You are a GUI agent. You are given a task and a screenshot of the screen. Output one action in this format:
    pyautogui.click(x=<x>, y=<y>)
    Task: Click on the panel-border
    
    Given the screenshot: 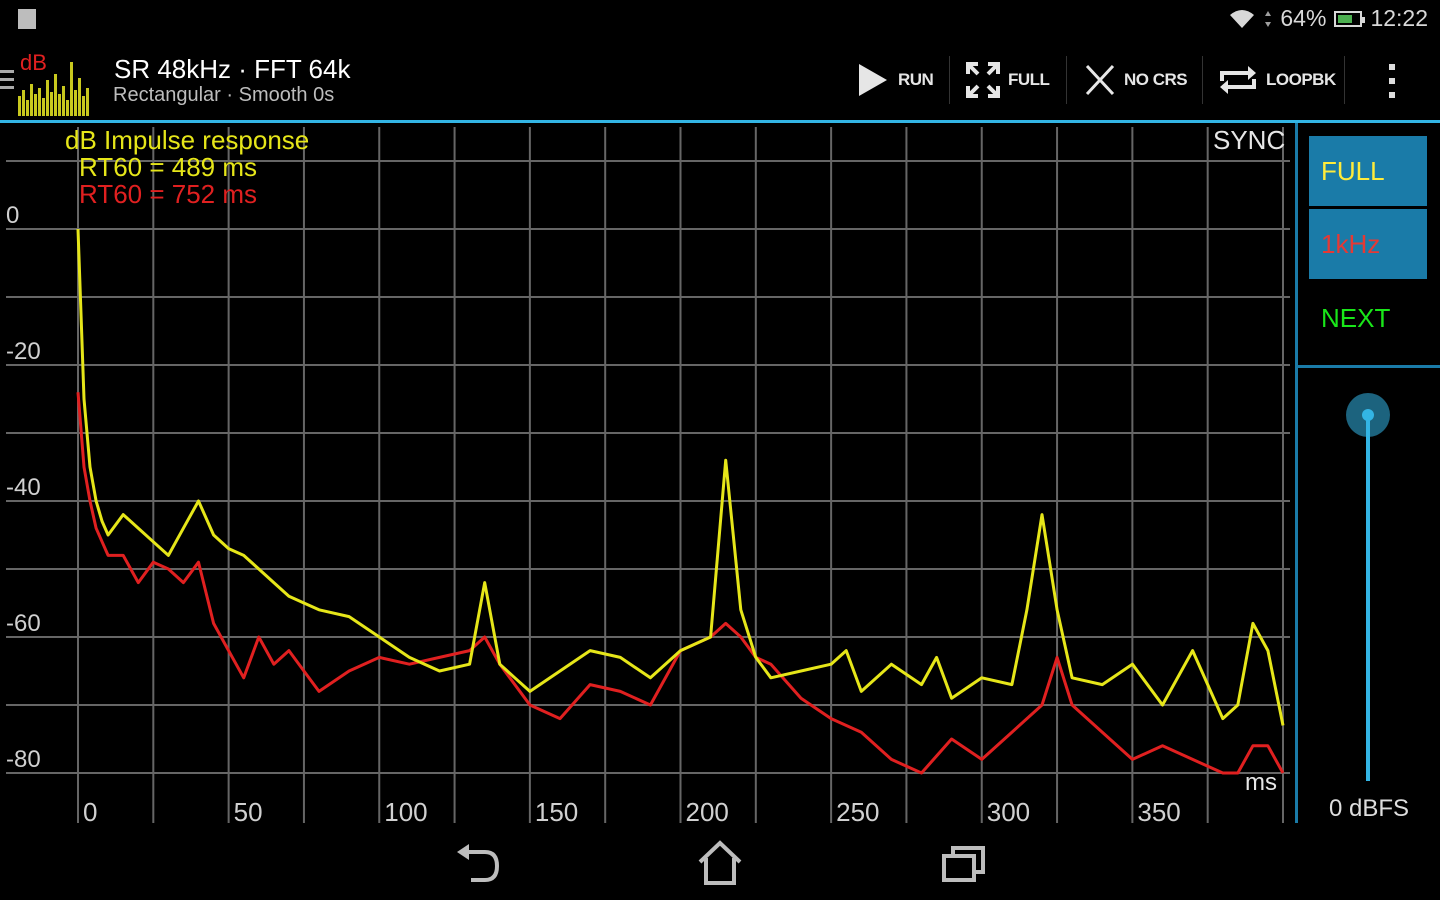 What is the action you would take?
    pyautogui.click(x=1296, y=473)
    